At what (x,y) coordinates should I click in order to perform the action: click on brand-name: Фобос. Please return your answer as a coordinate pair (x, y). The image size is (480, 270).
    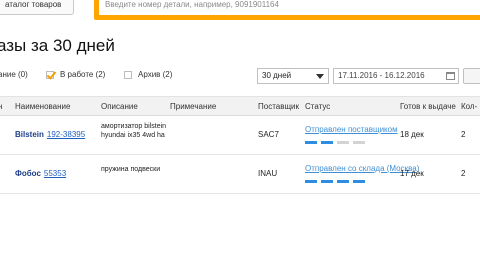
    Looking at the image, I should click on (28, 173).